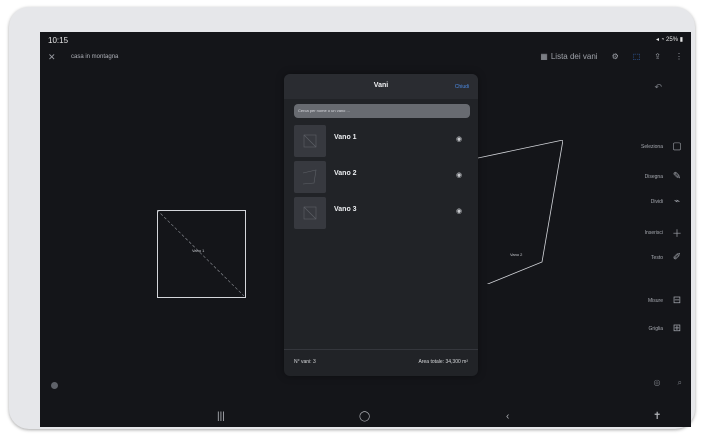 The height and width of the screenshot is (434, 702). I want to click on tool-measure: Misure ⊟, so click(665, 300).